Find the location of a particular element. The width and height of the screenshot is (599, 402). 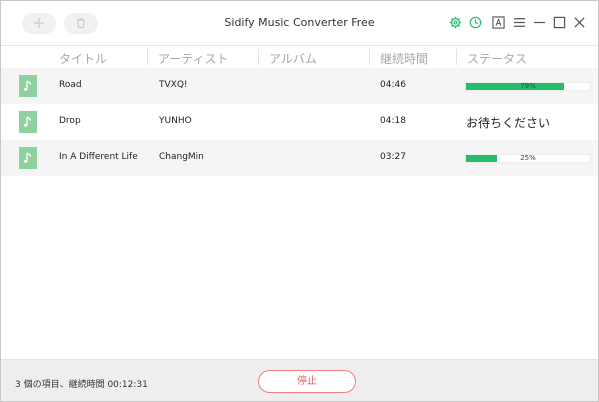

progress-label: 25% is located at coordinates (528, 158).